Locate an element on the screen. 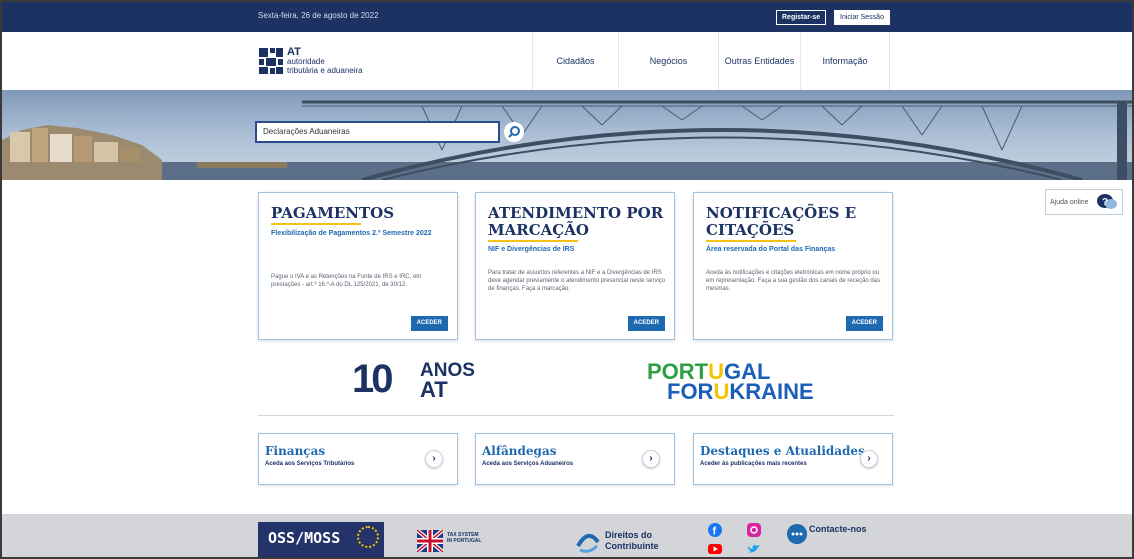 The height and width of the screenshot is (559, 1134). facebook-icon: f is located at coordinates (715, 530).